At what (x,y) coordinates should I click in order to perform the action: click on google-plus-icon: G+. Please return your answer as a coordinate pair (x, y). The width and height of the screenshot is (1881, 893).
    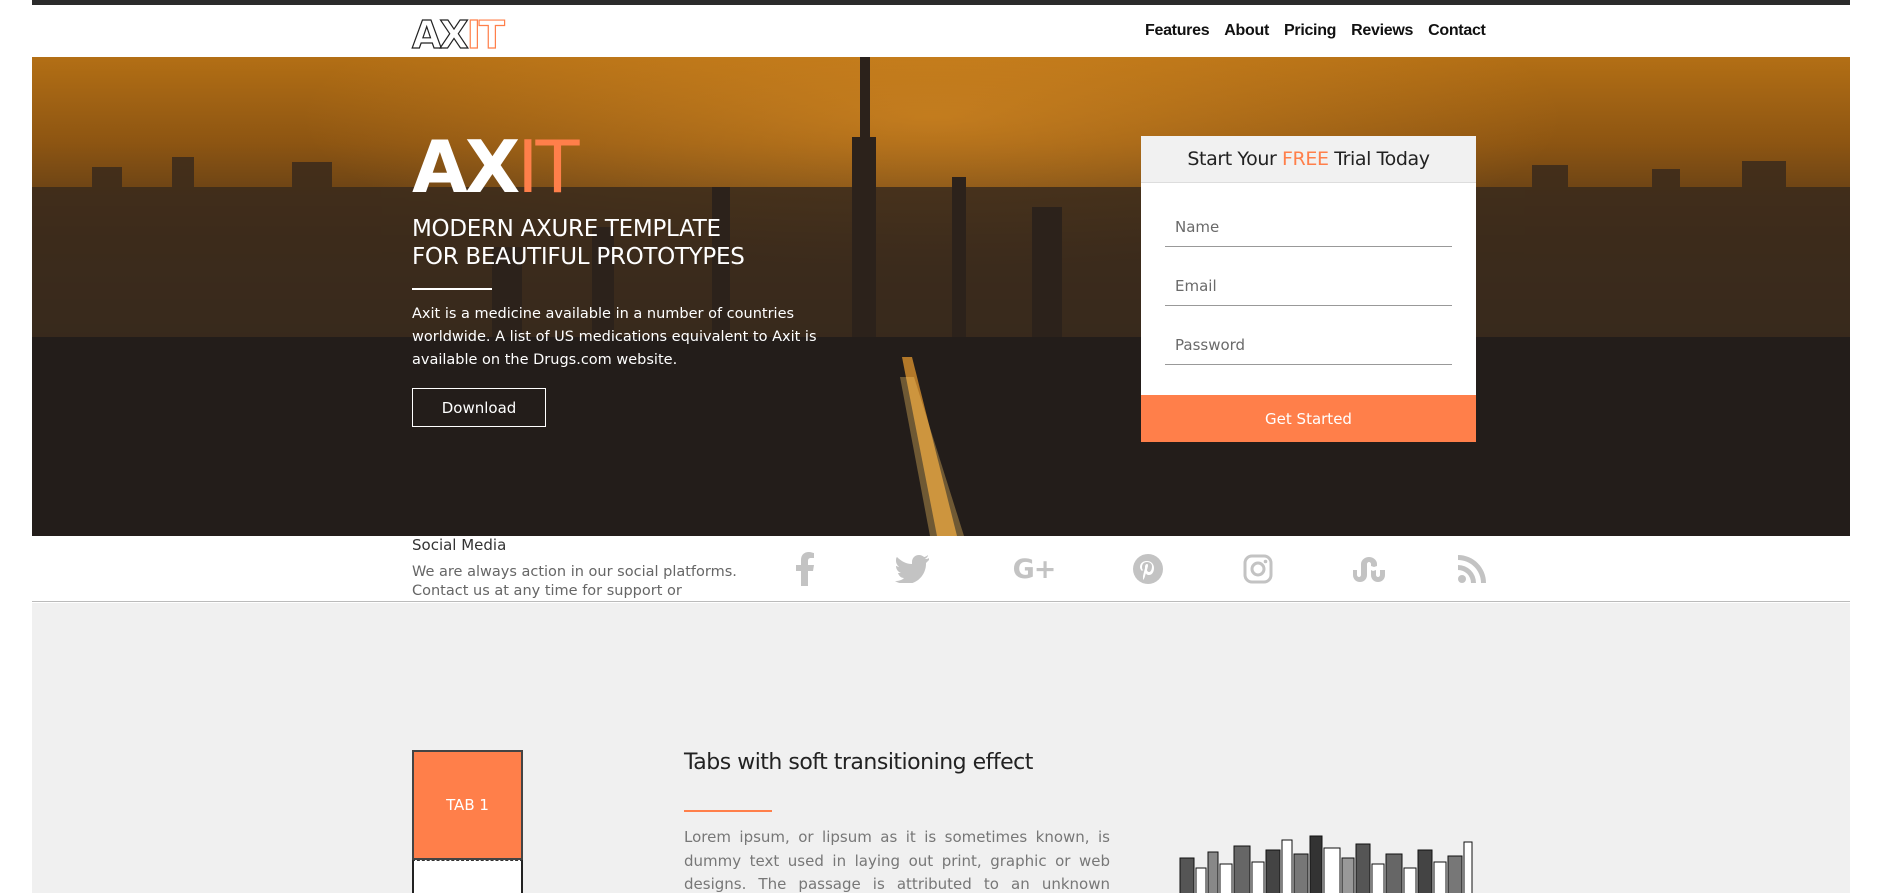
    Looking at the image, I should click on (1034, 569).